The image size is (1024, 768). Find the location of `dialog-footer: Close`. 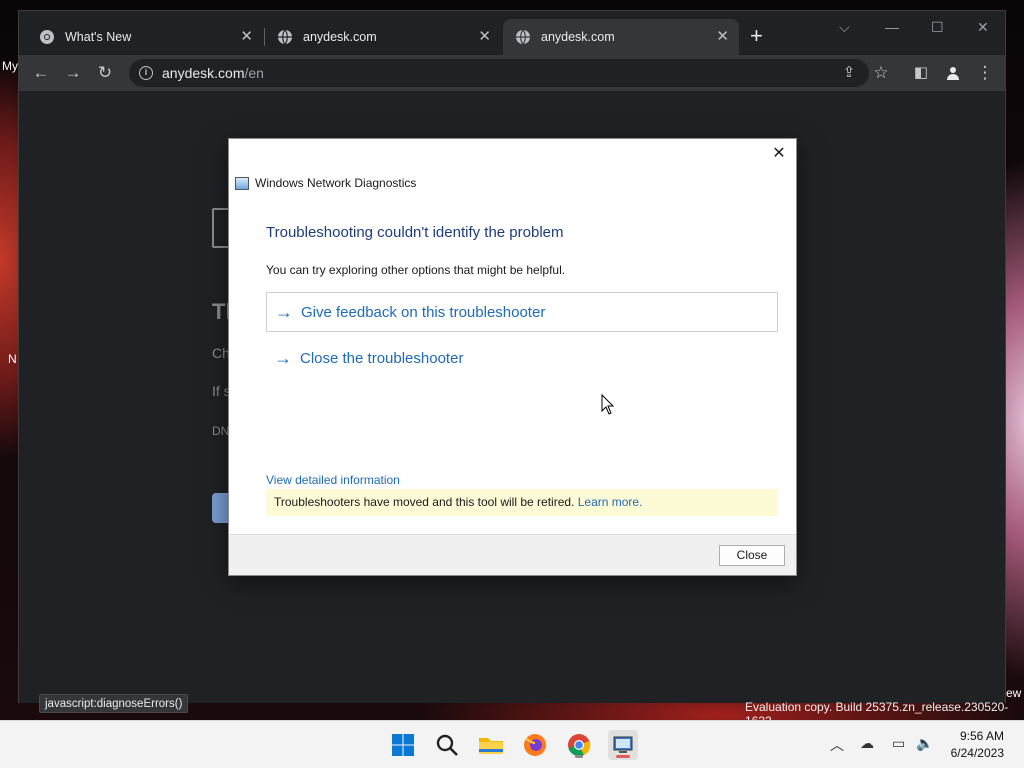

dialog-footer: Close is located at coordinates (512, 554).